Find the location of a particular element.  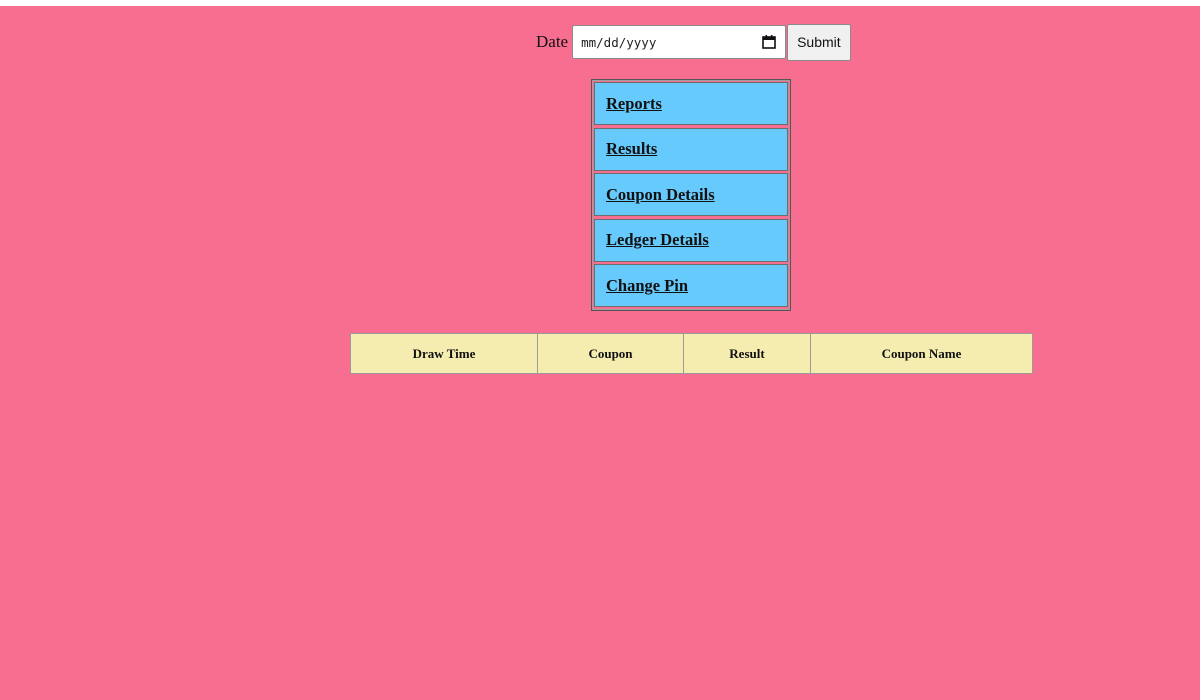

submit-button: Submit is located at coordinates (819, 42).